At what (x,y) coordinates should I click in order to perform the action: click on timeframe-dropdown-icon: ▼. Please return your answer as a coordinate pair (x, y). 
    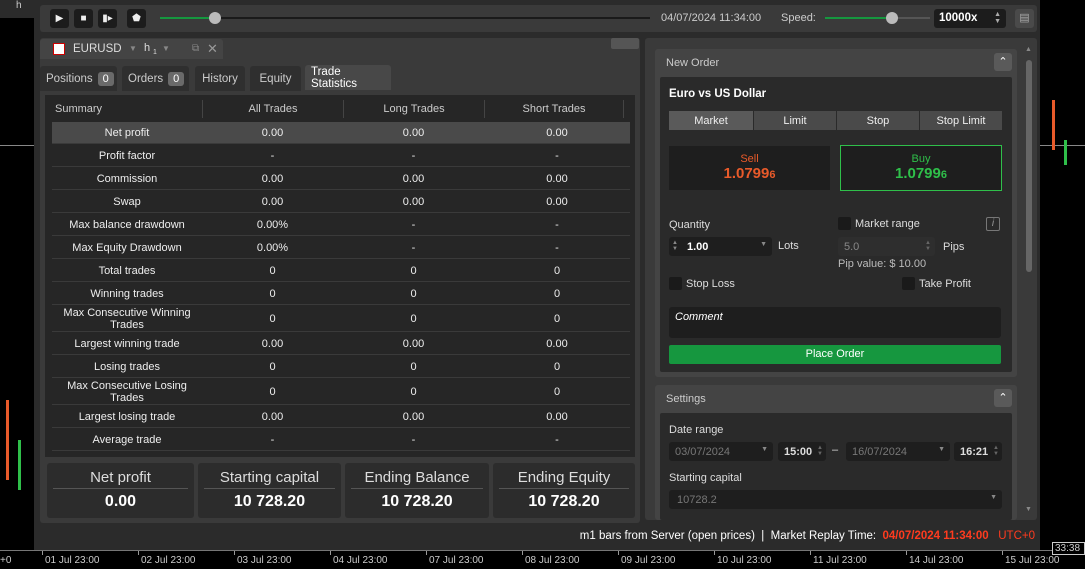
    Looking at the image, I should click on (166, 48).